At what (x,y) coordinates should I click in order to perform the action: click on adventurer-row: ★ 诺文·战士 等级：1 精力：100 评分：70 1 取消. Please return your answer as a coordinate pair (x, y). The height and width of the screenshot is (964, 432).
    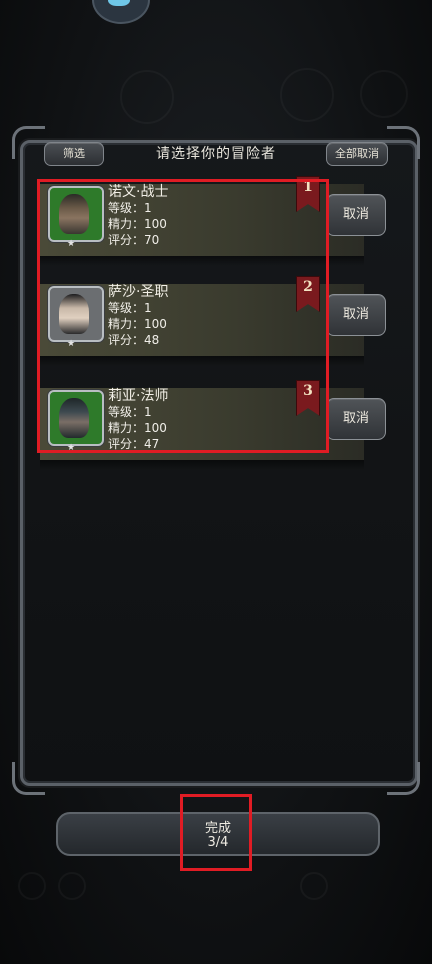
    Looking at the image, I should click on (219, 221).